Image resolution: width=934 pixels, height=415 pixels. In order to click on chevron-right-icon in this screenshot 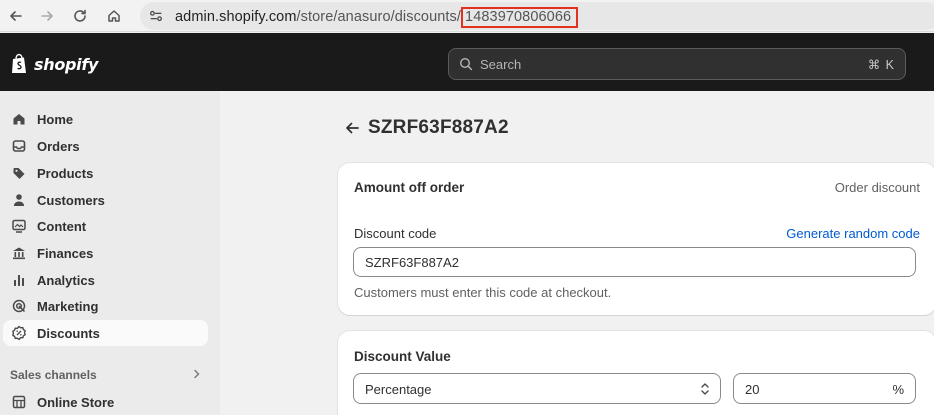, I will do `click(197, 374)`.